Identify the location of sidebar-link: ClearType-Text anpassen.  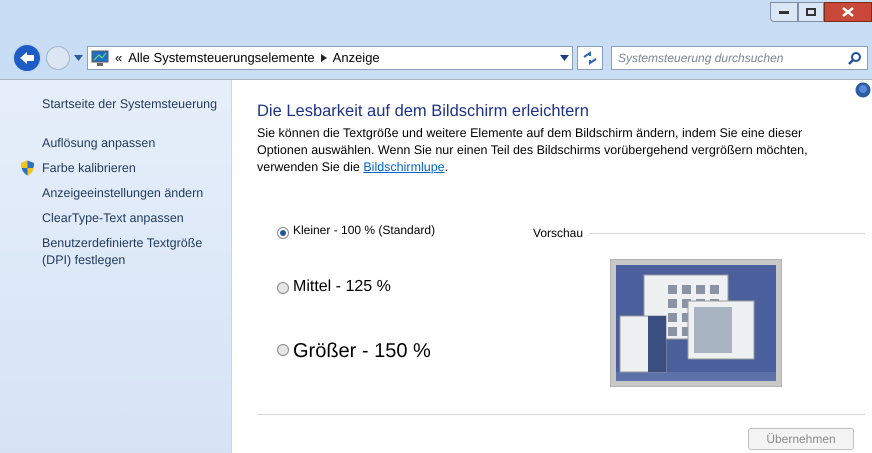
(113, 218).